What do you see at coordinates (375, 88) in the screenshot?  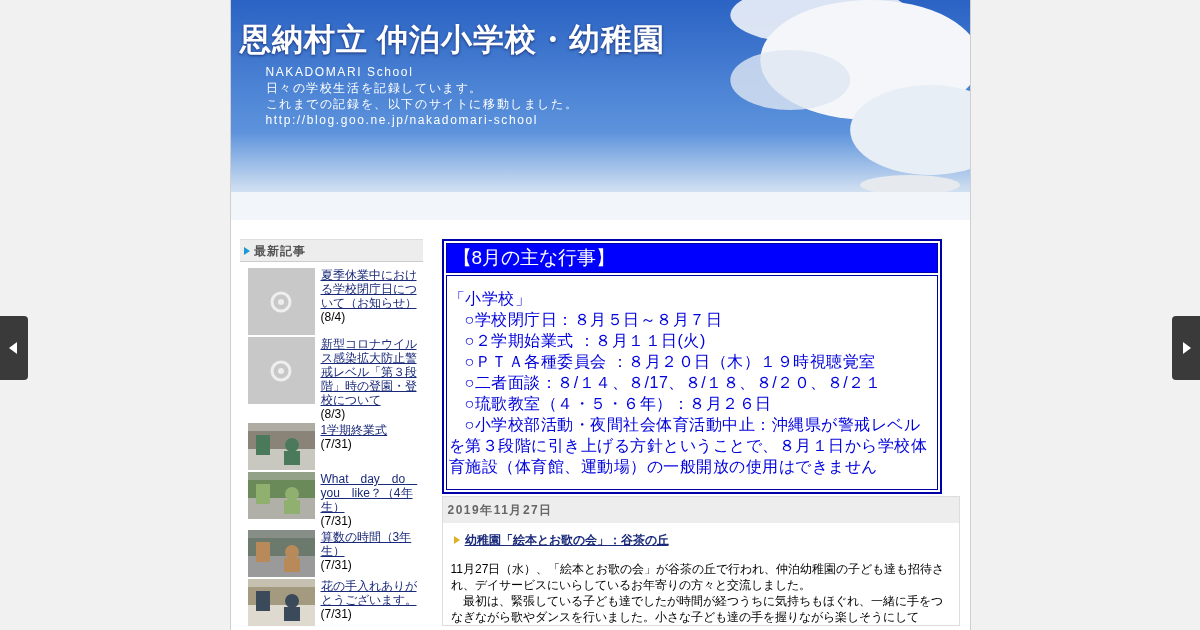 I see `site-description: 日々の学校生活を記録しています。` at bounding box center [375, 88].